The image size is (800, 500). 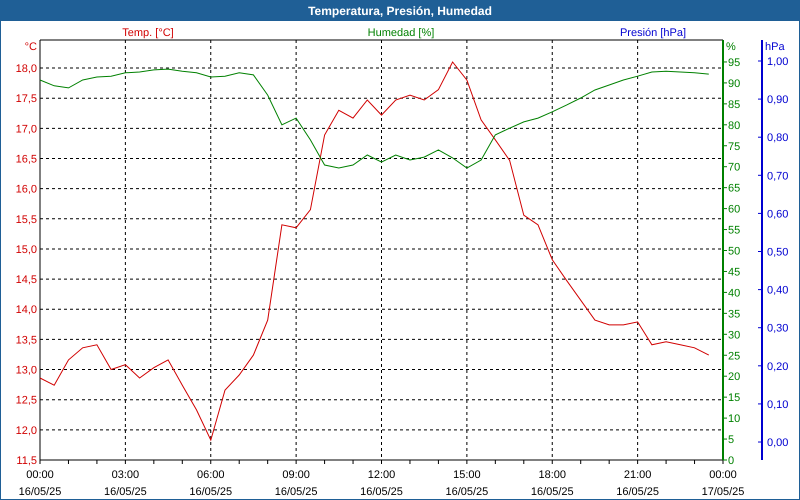 What do you see at coordinates (731, 440) in the screenshot?
I see `y-tick-label: 5` at bounding box center [731, 440].